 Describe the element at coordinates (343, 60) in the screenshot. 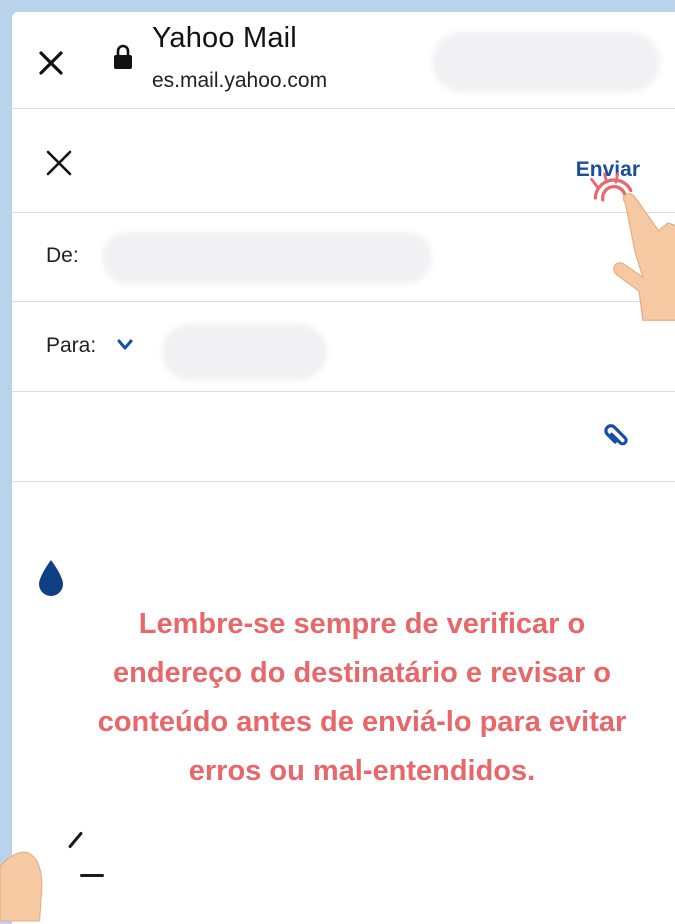

I see `browser-bar: Yahoo Mail es.mail.yahoo.com` at that location.